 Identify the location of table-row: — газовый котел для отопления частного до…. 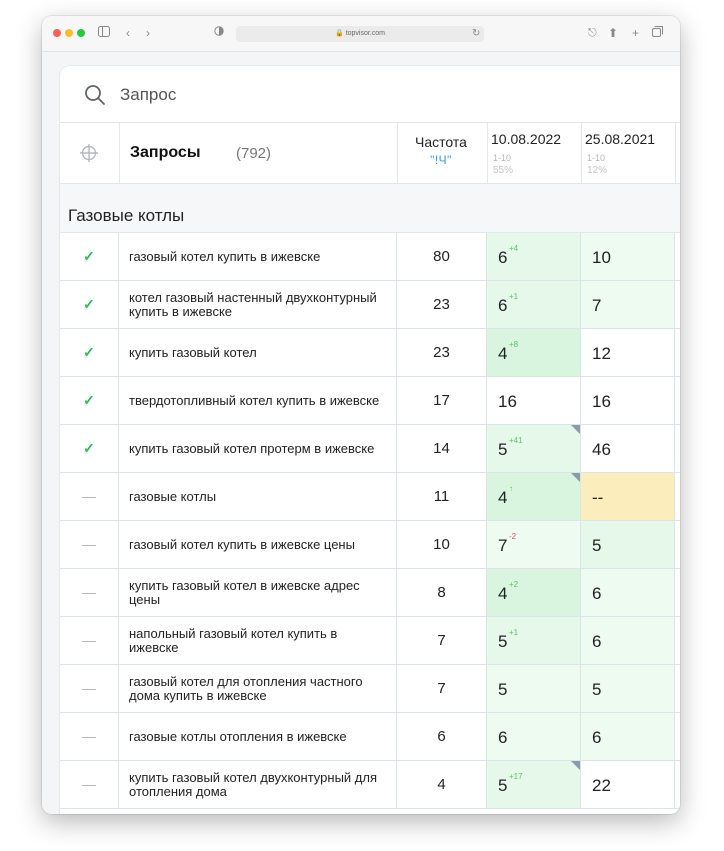
(370, 689).